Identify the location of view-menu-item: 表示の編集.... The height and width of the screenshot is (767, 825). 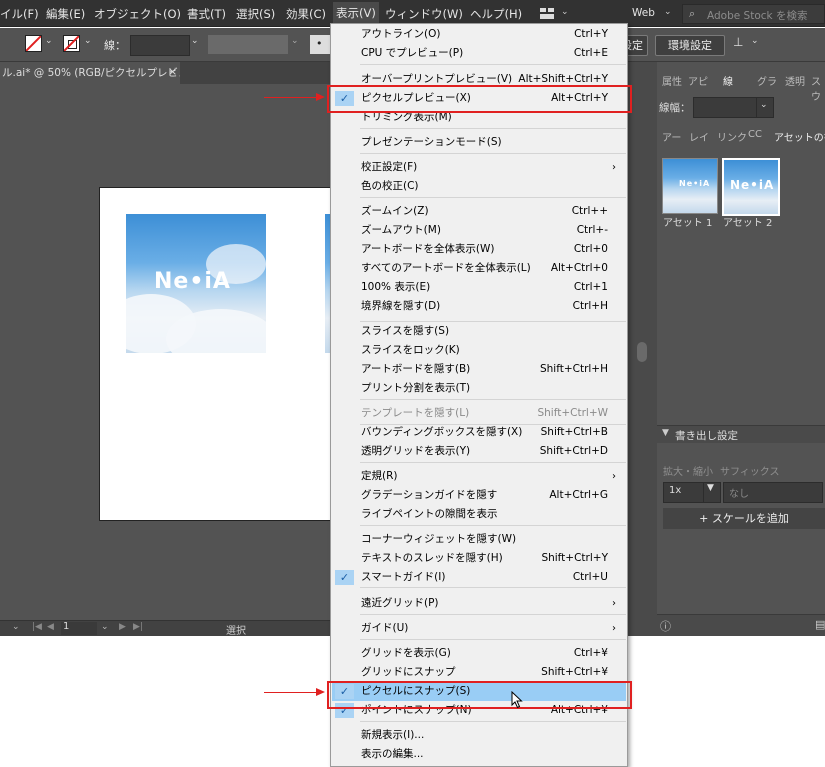
(479, 754).